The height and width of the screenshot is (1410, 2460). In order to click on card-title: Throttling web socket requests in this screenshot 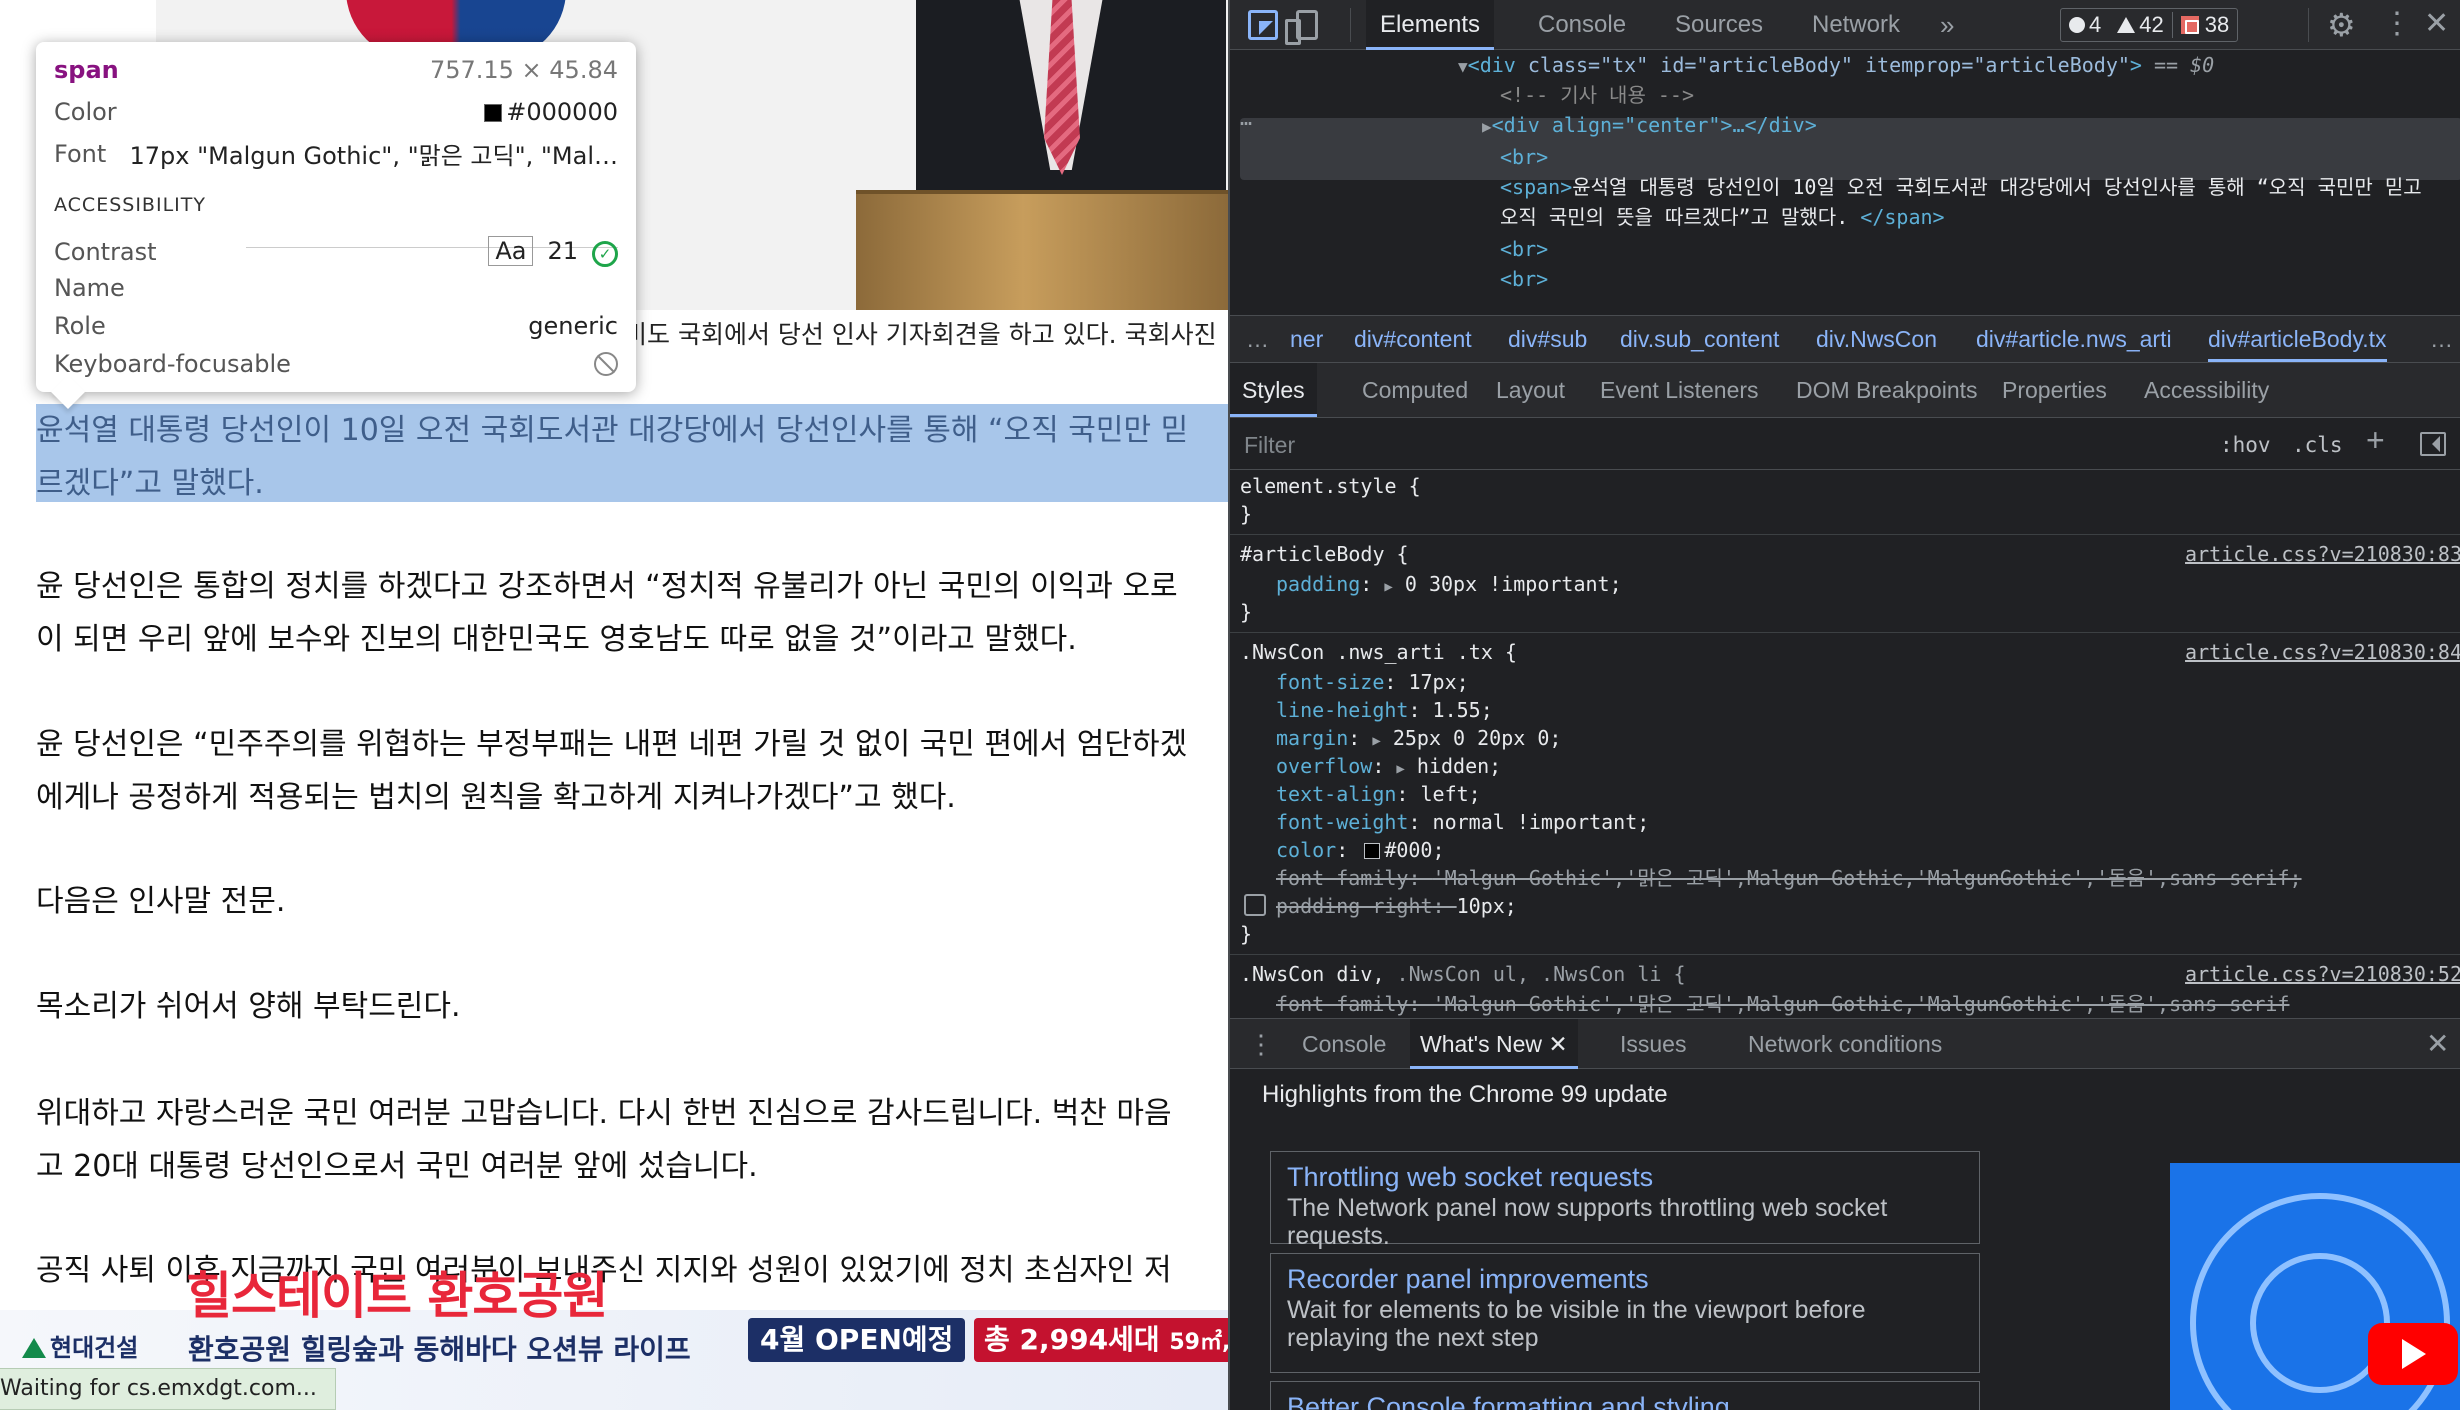, I will do `click(1625, 1177)`.